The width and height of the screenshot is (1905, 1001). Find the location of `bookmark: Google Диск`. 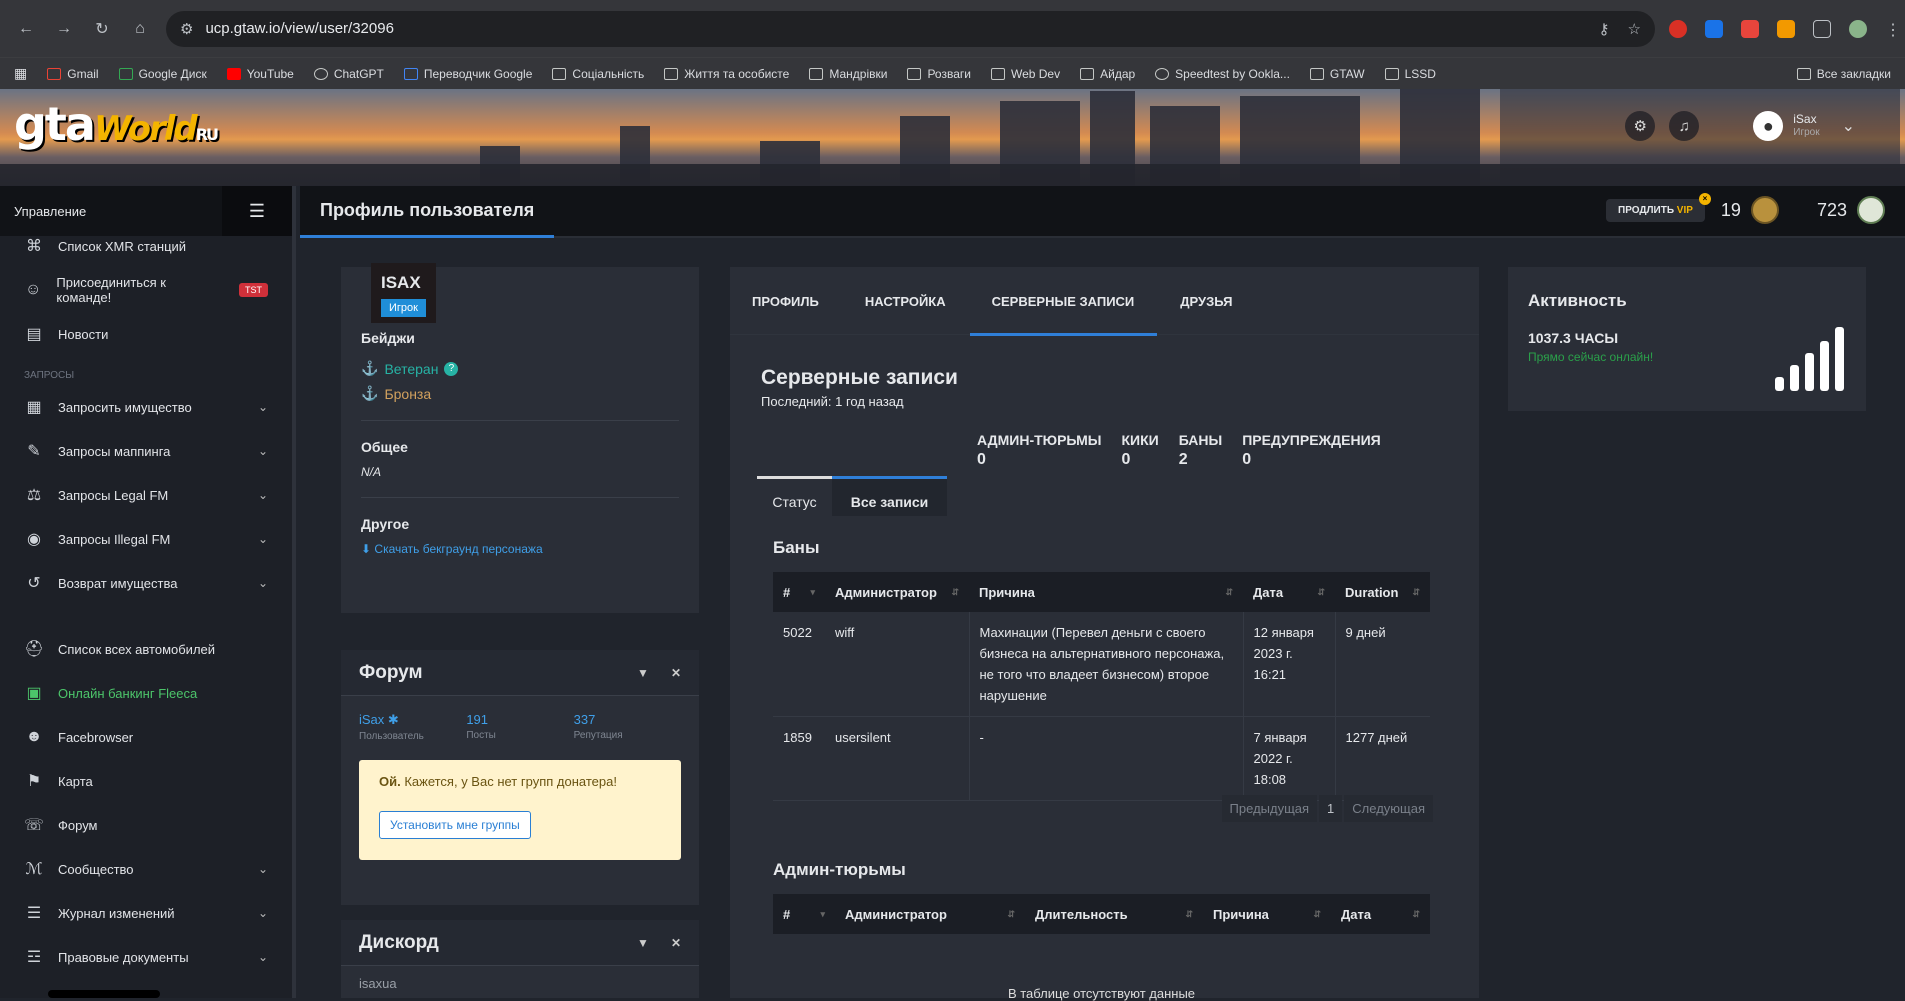

bookmark: Google Диск is located at coordinates (162, 74).